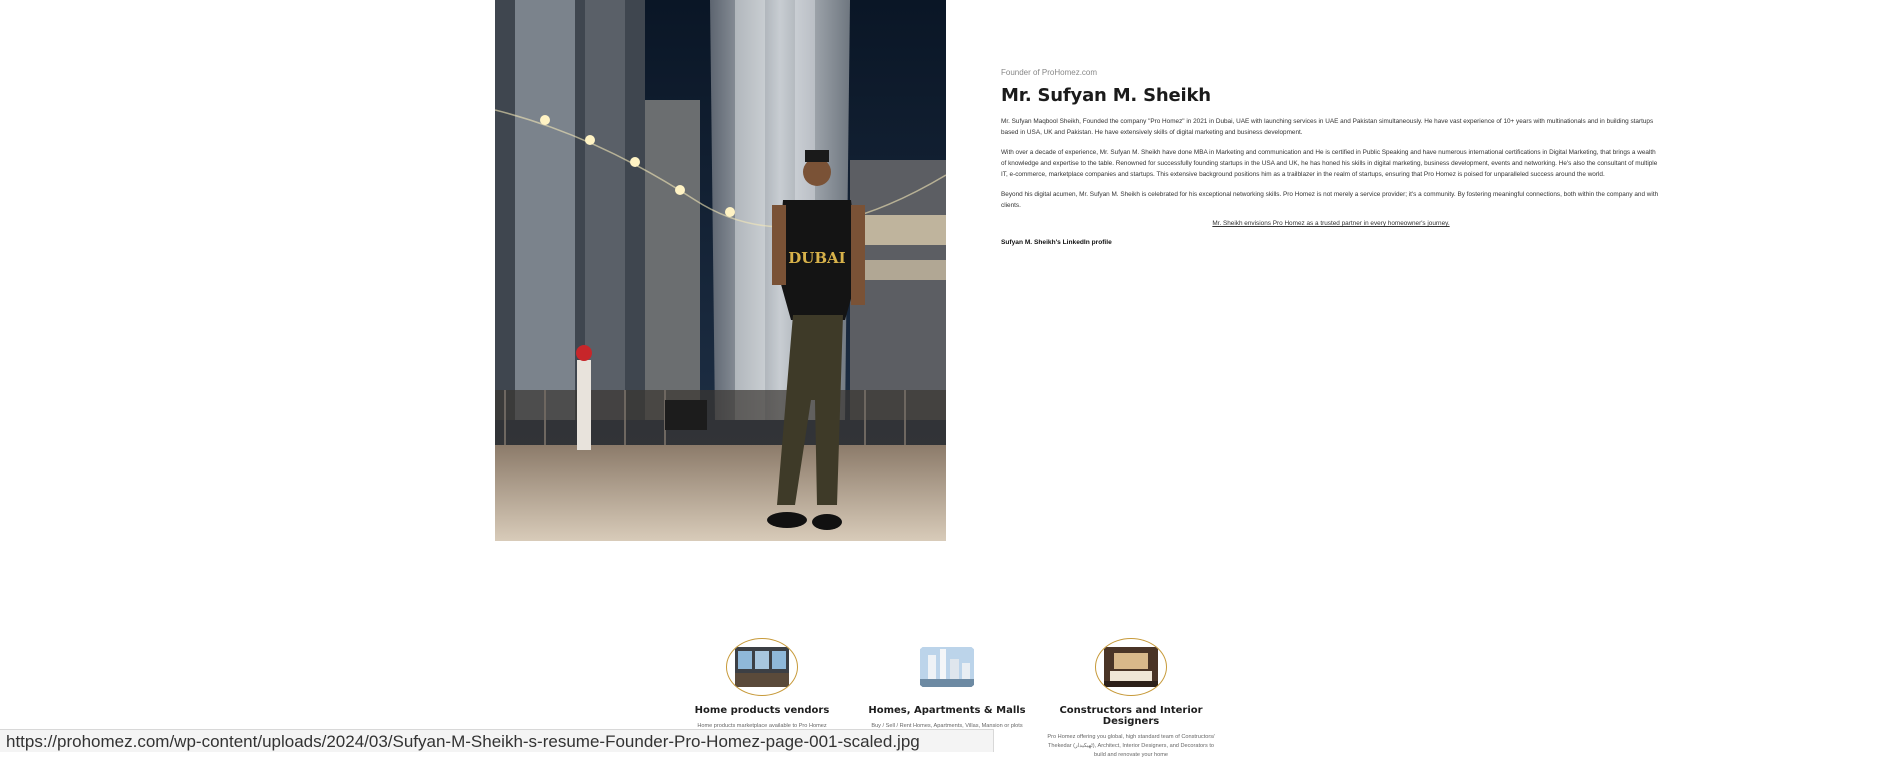  I want to click on shirt-print: DUBAI, so click(816, 258).